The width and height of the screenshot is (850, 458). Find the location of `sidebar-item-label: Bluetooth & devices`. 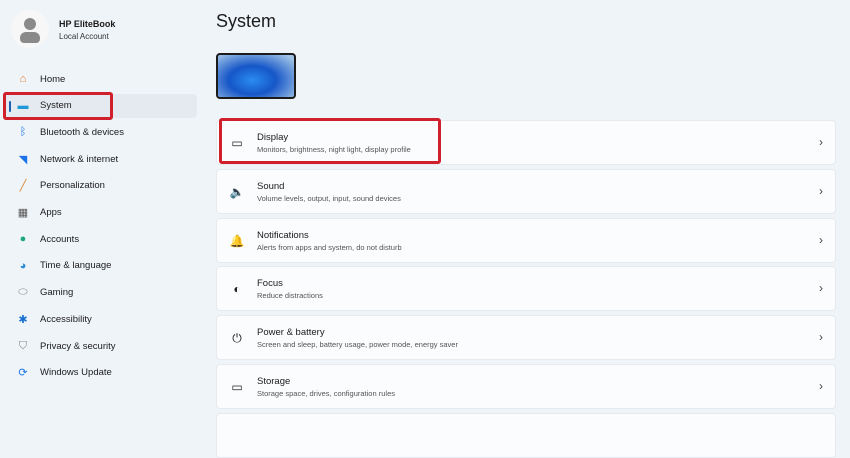

sidebar-item-label: Bluetooth & devices is located at coordinates (82, 132).